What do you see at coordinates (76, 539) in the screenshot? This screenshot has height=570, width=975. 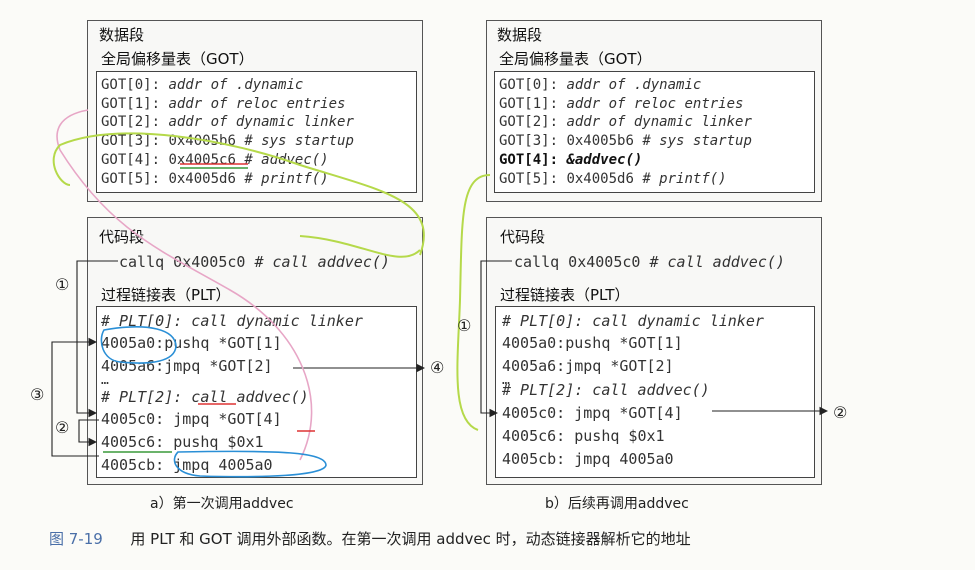 I see `figure-number: 图 7-19` at bounding box center [76, 539].